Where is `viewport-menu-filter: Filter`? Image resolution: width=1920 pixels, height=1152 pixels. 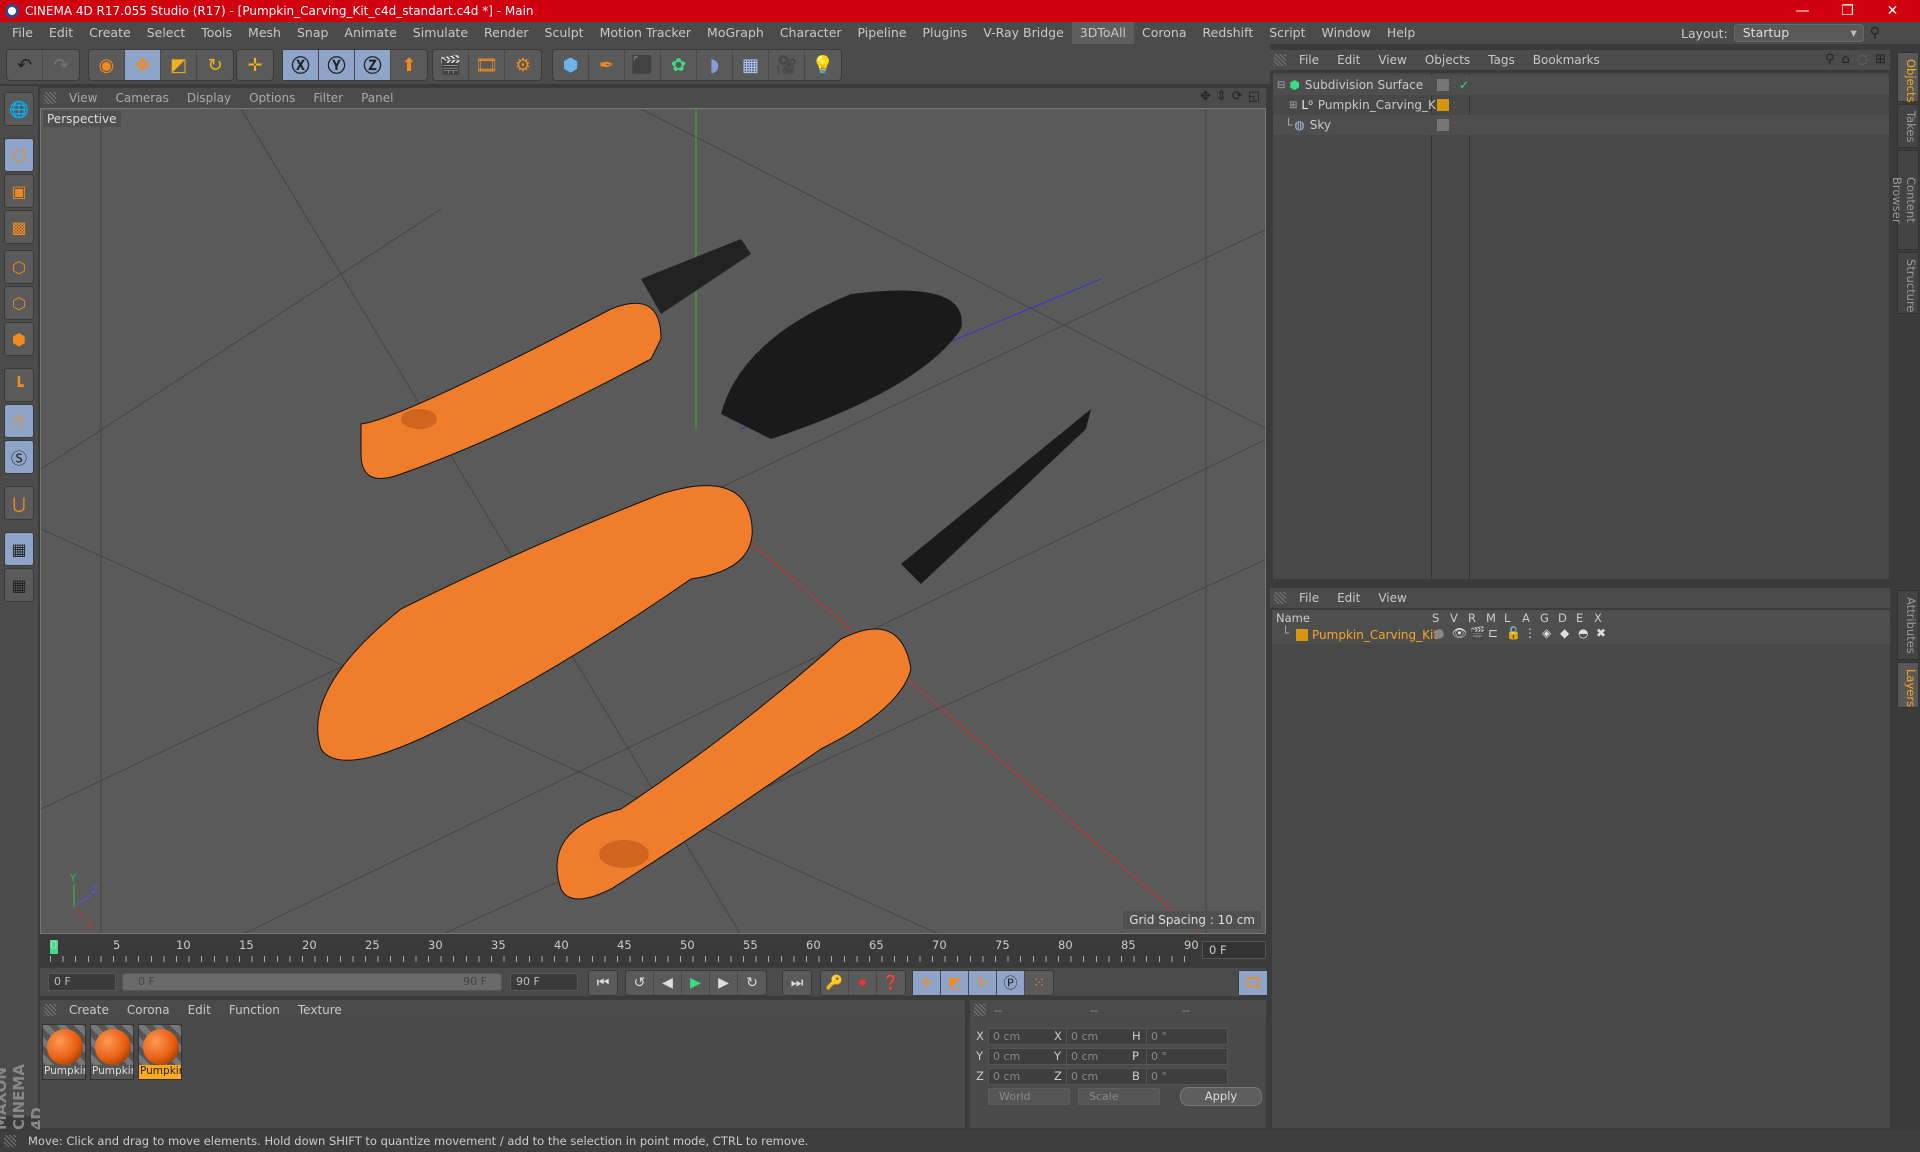 viewport-menu-filter: Filter is located at coordinates (328, 98).